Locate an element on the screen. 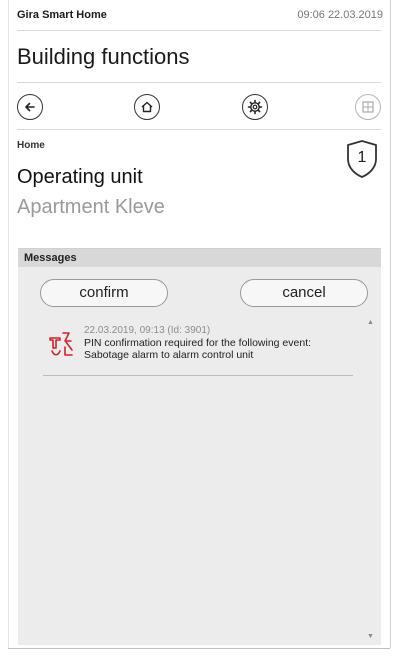  cancel-button: cancel is located at coordinates (304, 293).